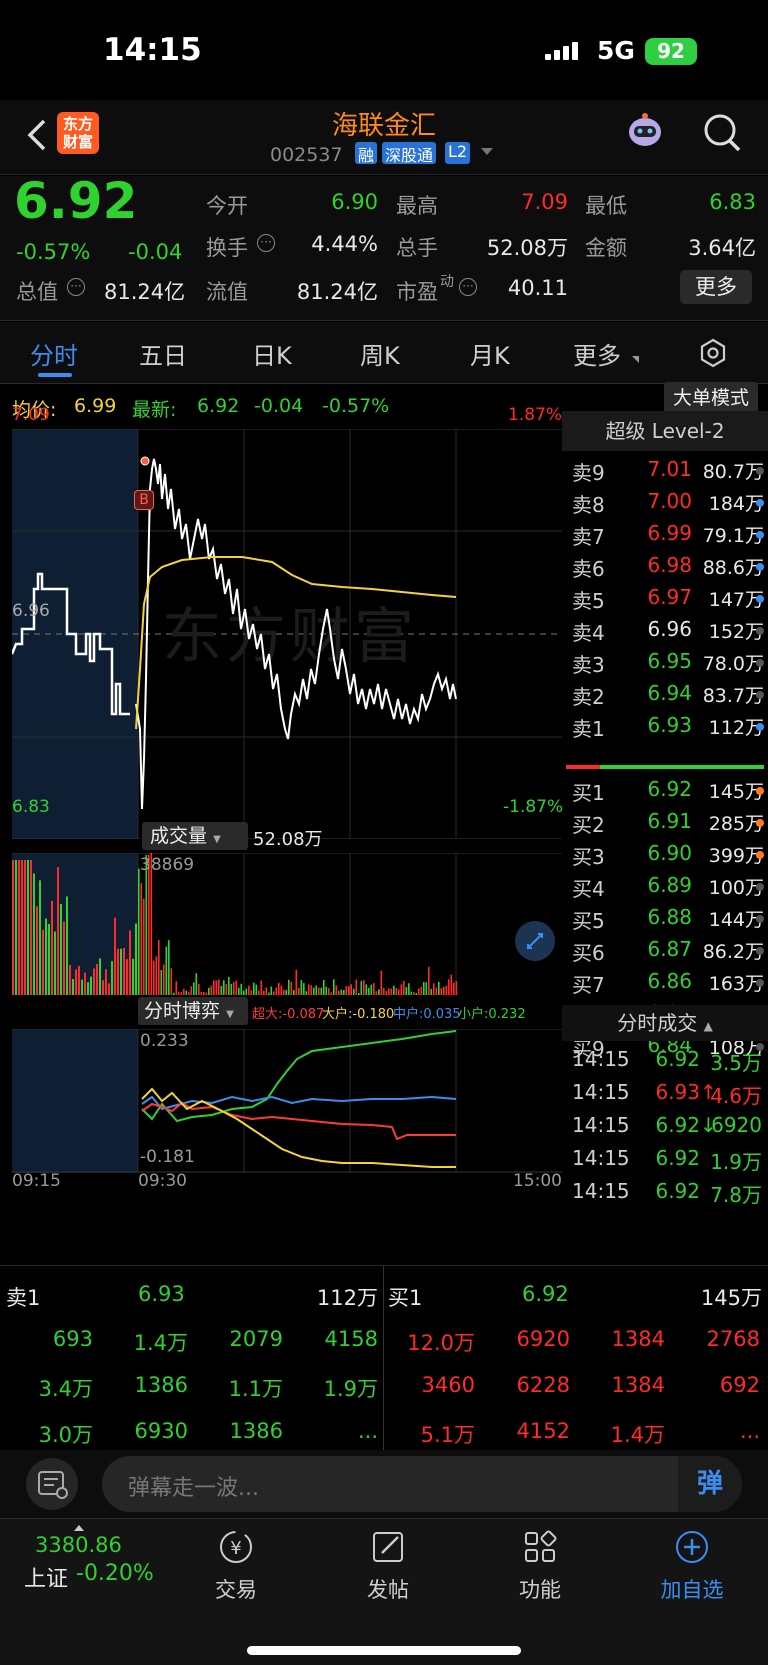 The image size is (768, 1665). Describe the element at coordinates (665, 568) in the screenshot. I see `ask-row: 卖6 6.98 88.6万` at that location.